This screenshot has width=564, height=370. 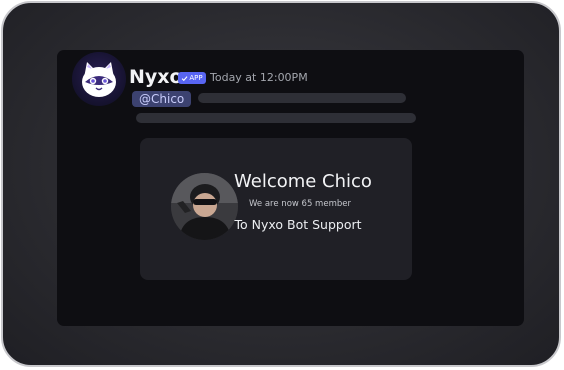 I want to click on user-mention: @Chico, so click(x=162, y=99).